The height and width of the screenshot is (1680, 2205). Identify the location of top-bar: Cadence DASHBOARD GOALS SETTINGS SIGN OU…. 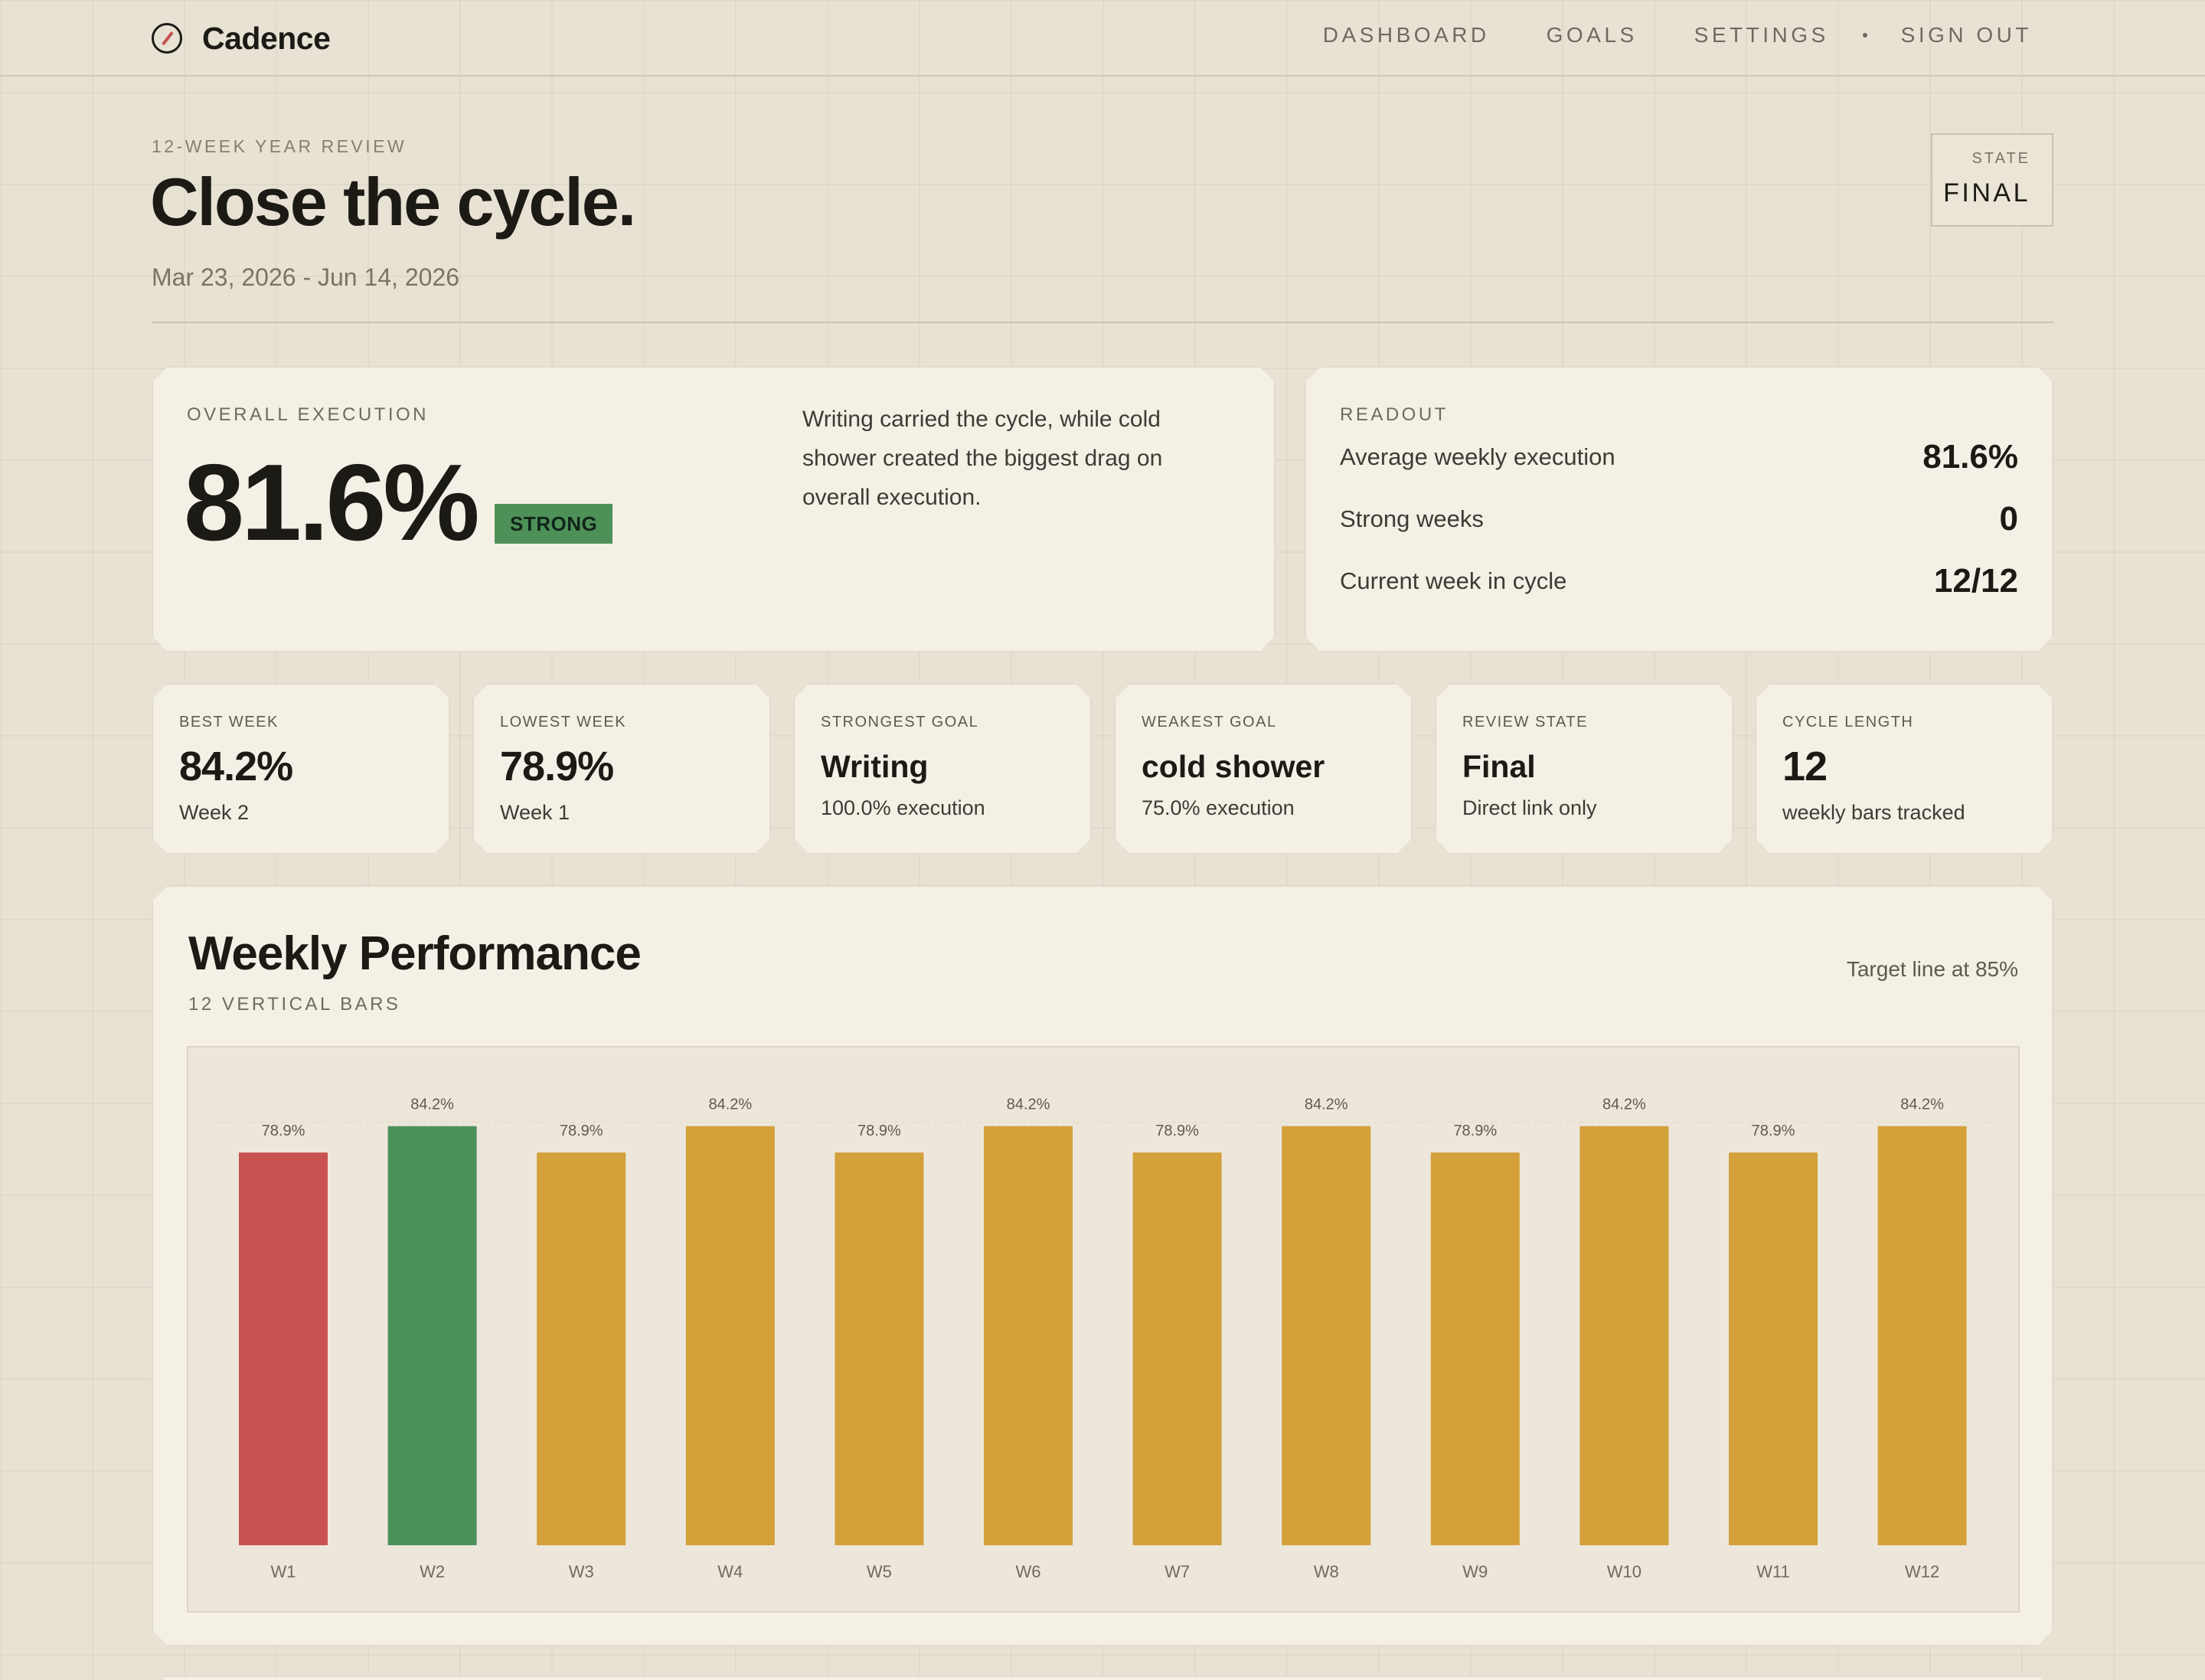
(1102, 38).